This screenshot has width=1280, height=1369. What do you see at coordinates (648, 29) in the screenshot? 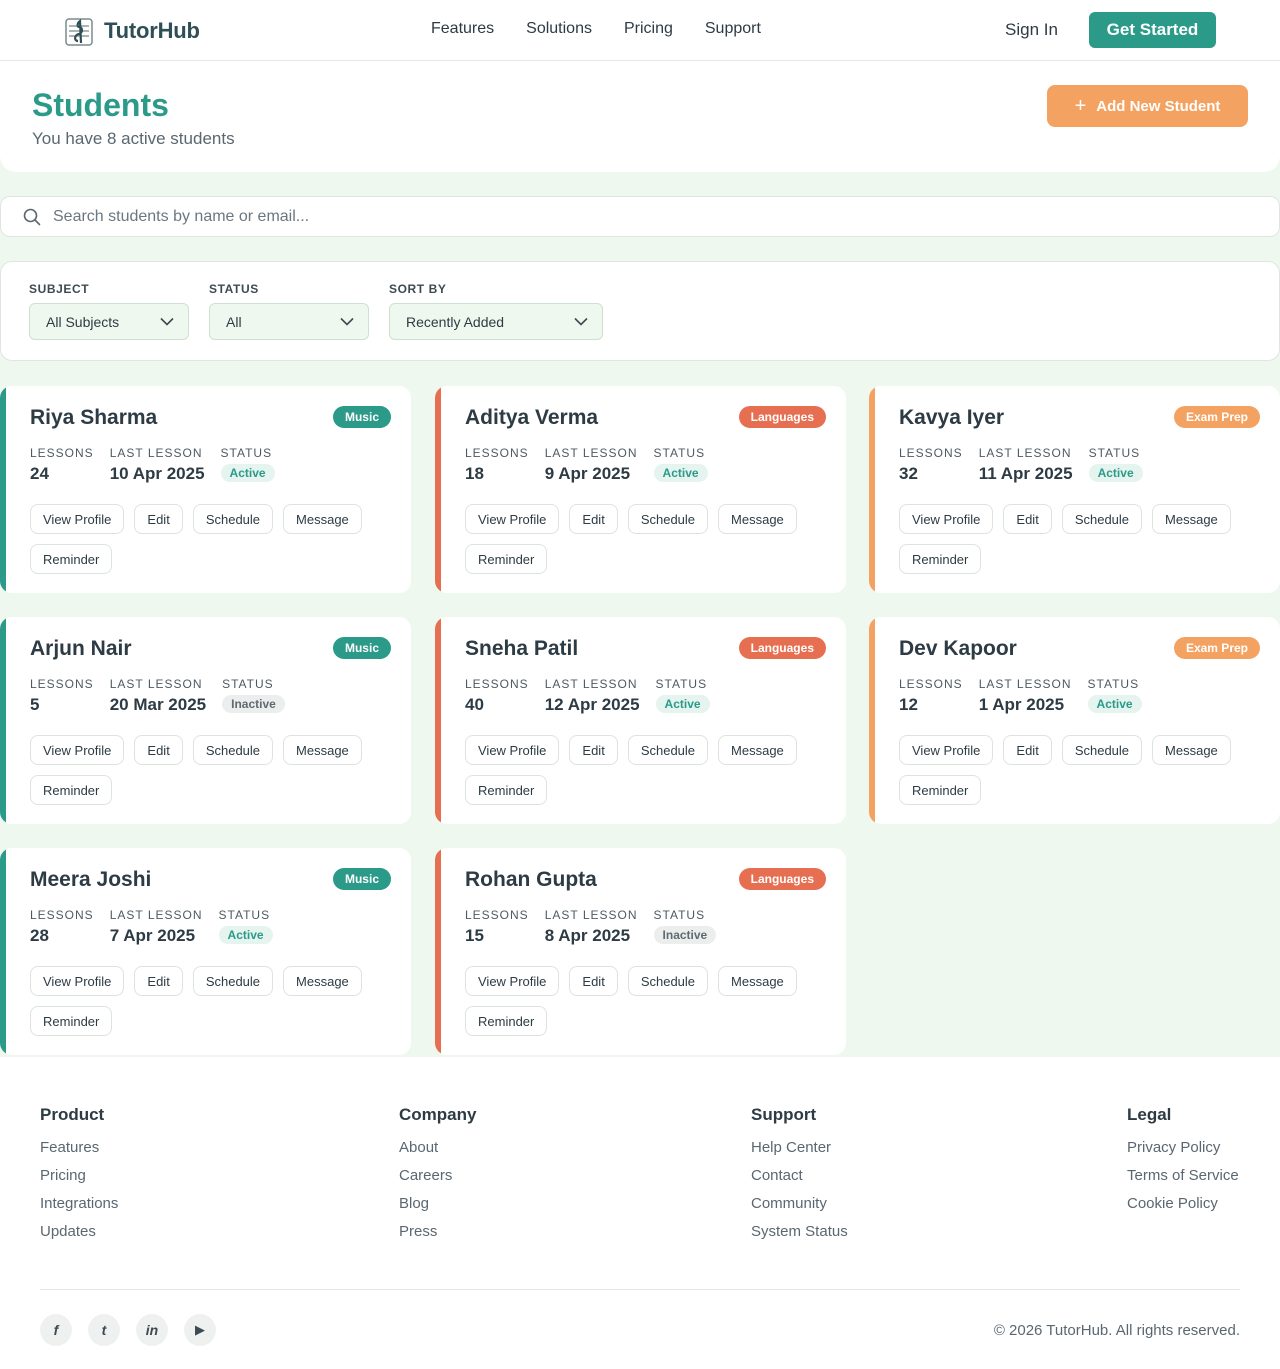
I see `nav-link-pricing: Pricing` at bounding box center [648, 29].